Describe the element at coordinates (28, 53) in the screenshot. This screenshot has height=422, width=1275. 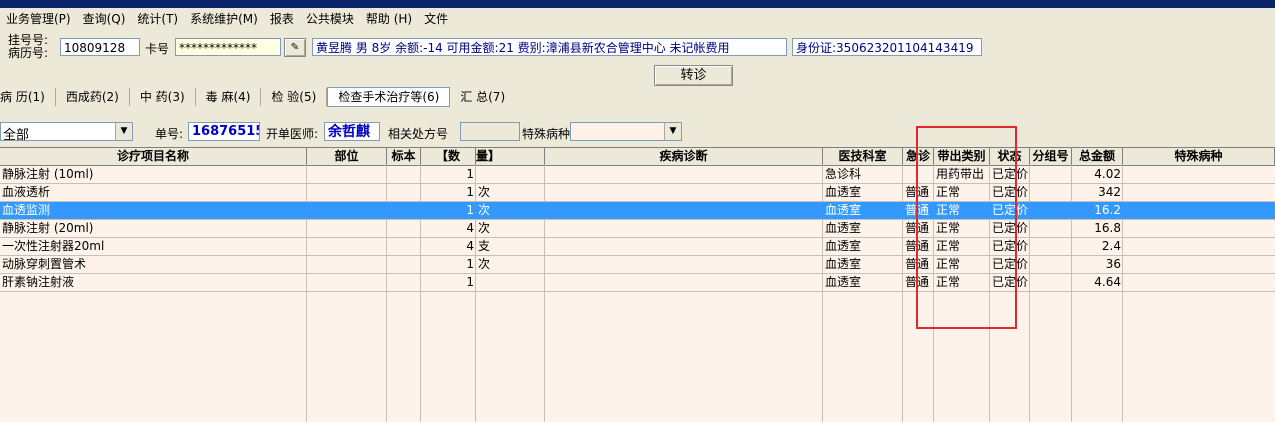
I see `record-no-label: 病历号:` at that location.